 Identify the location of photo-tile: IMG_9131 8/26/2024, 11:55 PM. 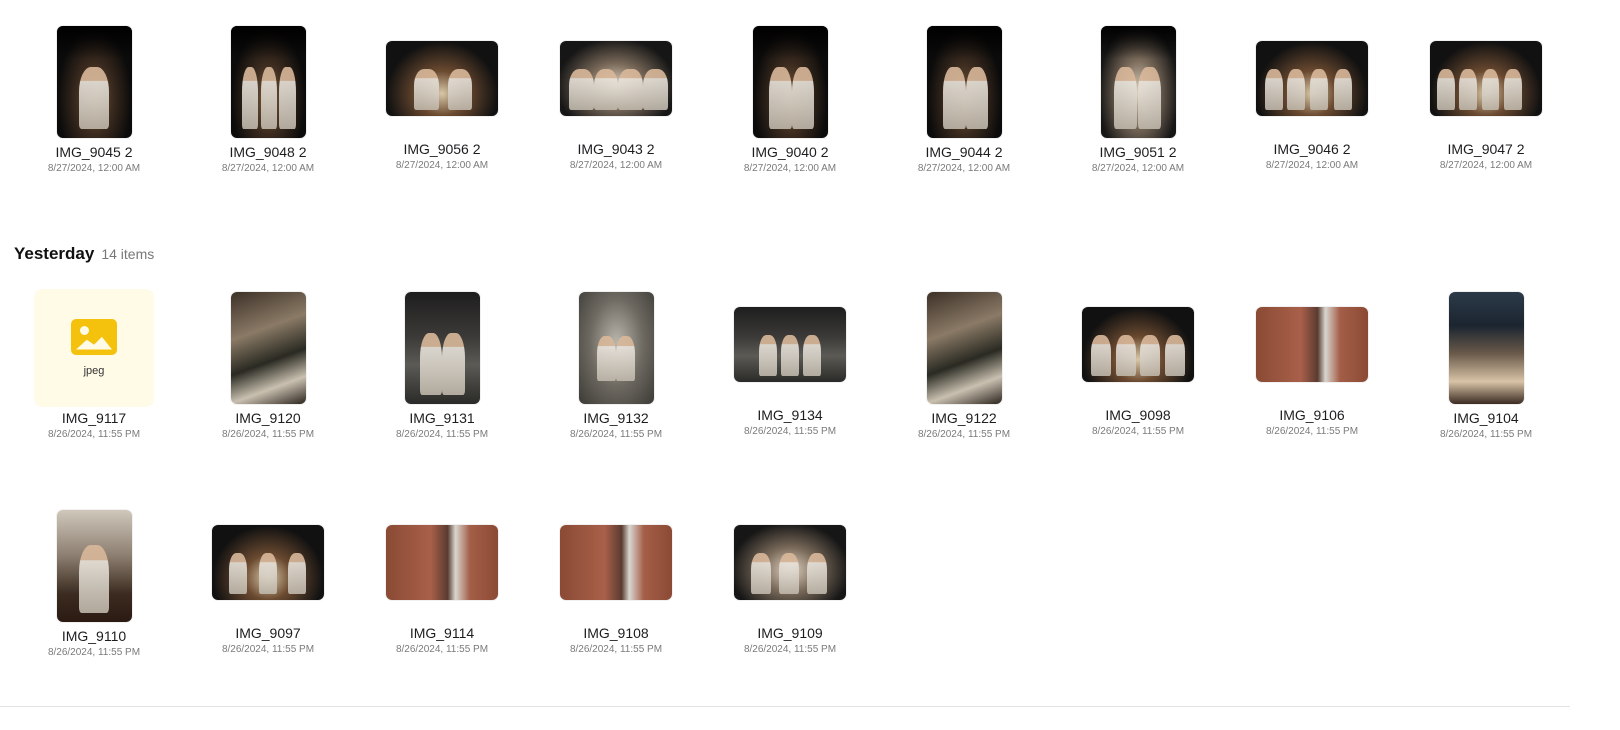
(442, 377).